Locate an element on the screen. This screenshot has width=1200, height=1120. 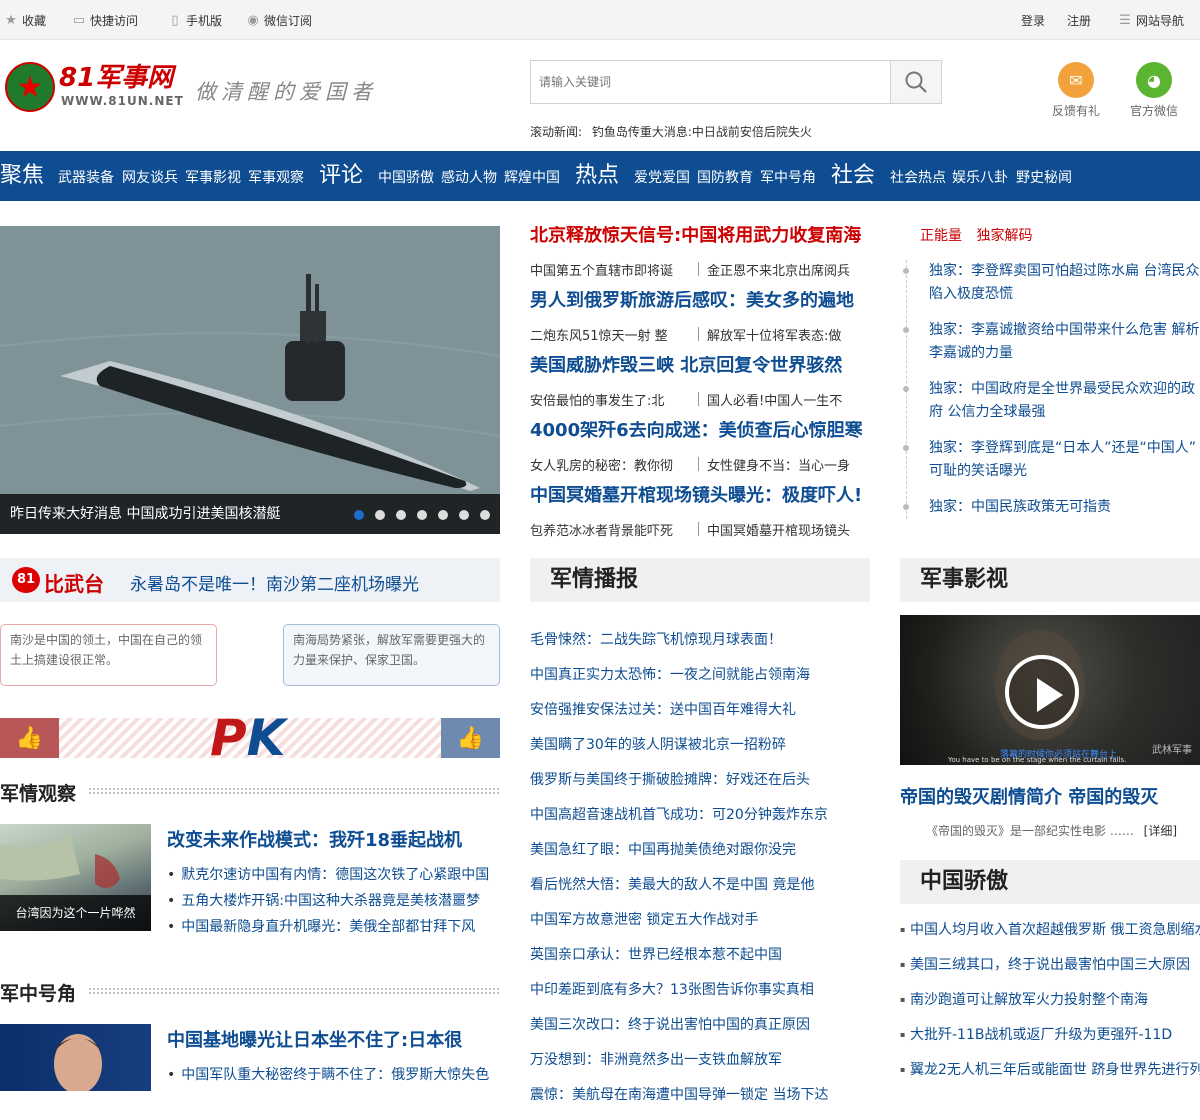
bugle-call-headline: 中国基地曝光让日本坐不住了:日本很 is located at coordinates (314, 1039).